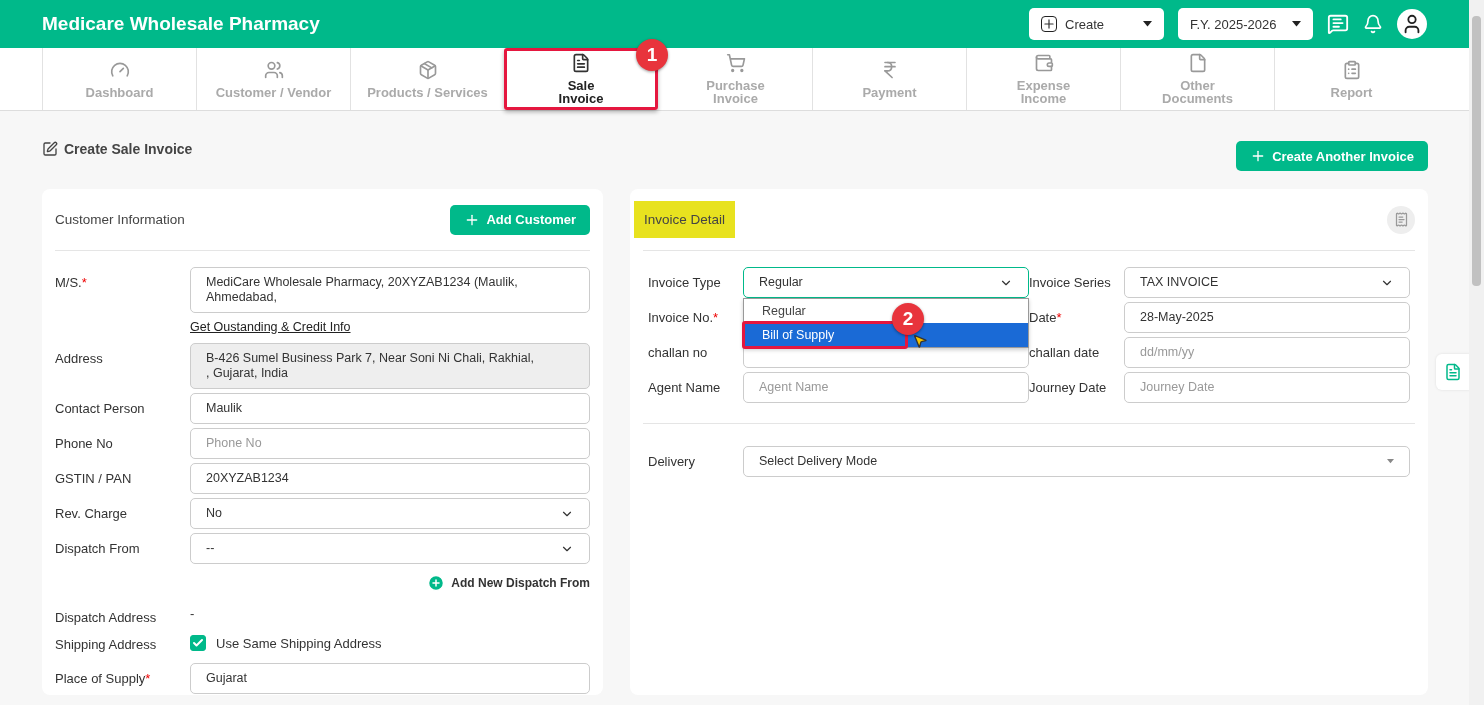 This screenshot has width=1484, height=705. I want to click on field-label: Date*, so click(1046, 318).